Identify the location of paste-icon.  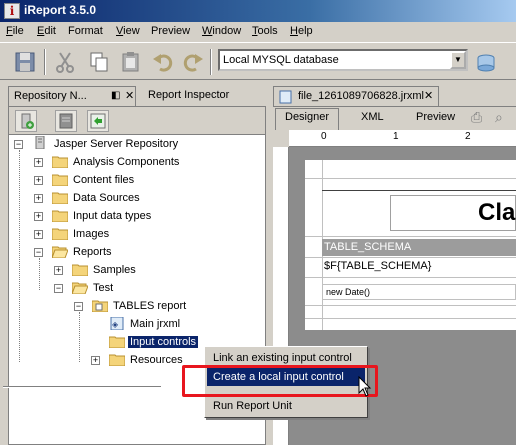
(131, 62).